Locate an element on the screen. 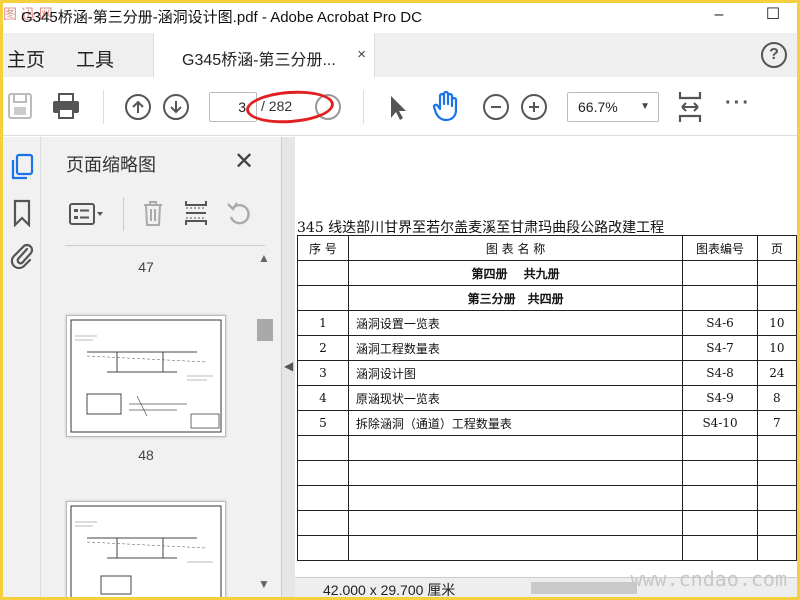 This screenshot has width=800, height=600. table-row: 第三分册 共四册 is located at coordinates (547, 298).